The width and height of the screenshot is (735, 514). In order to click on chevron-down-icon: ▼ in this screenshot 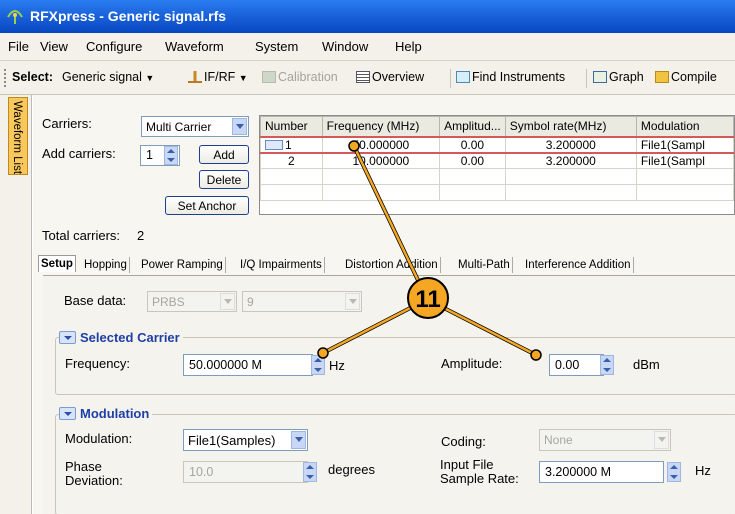, I will do `click(243, 78)`.